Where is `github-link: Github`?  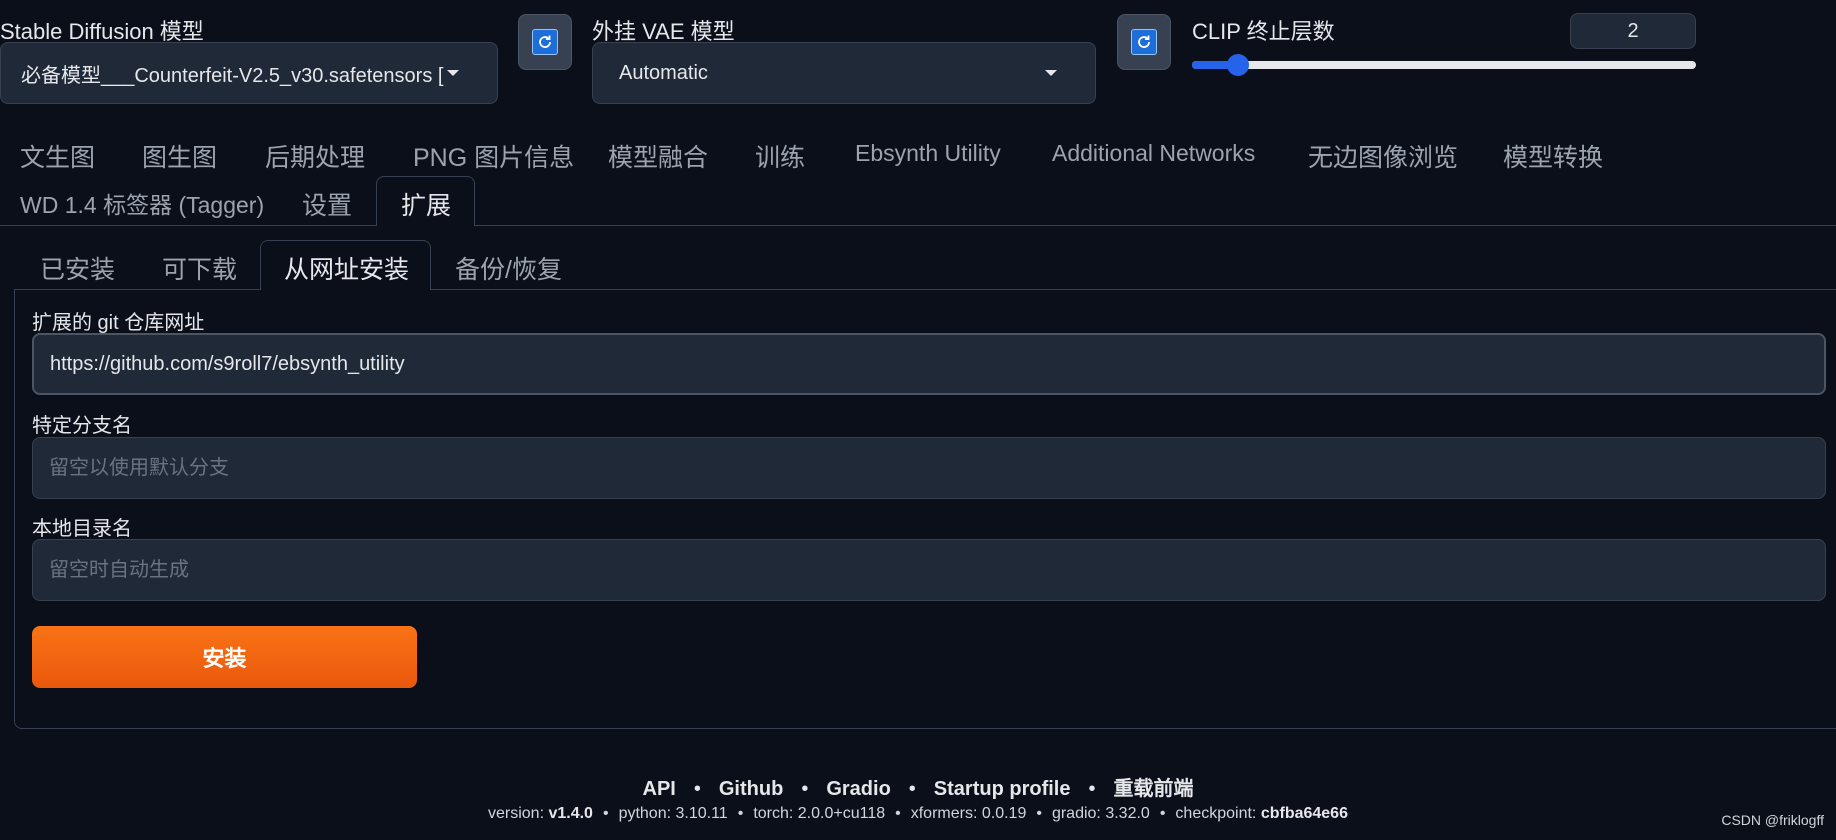 github-link: Github is located at coordinates (751, 789).